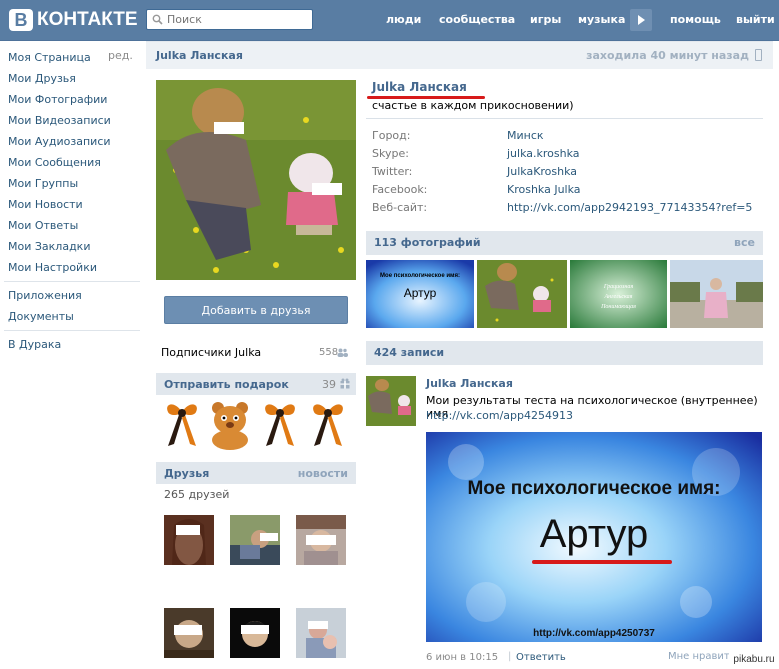 The image size is (779, 669). What do you see at coordinates (49, 247) in the screenshot?
I see `menu-my-bookmarks: Мои Закладки` at bounding box center [49, 247].